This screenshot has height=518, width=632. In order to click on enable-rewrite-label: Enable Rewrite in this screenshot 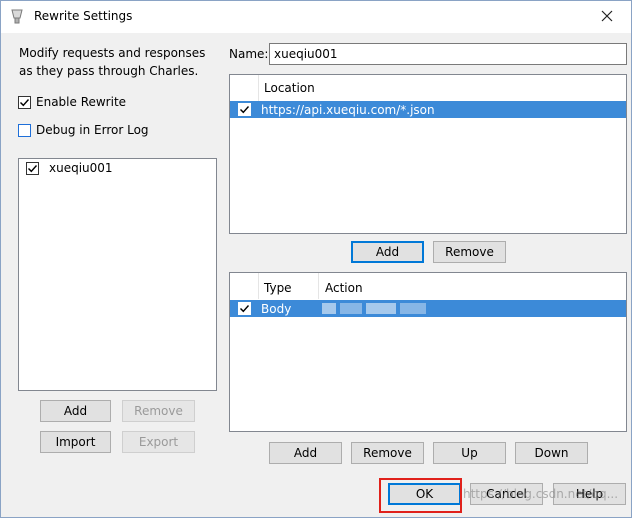, I will do `click(81, 102)`.